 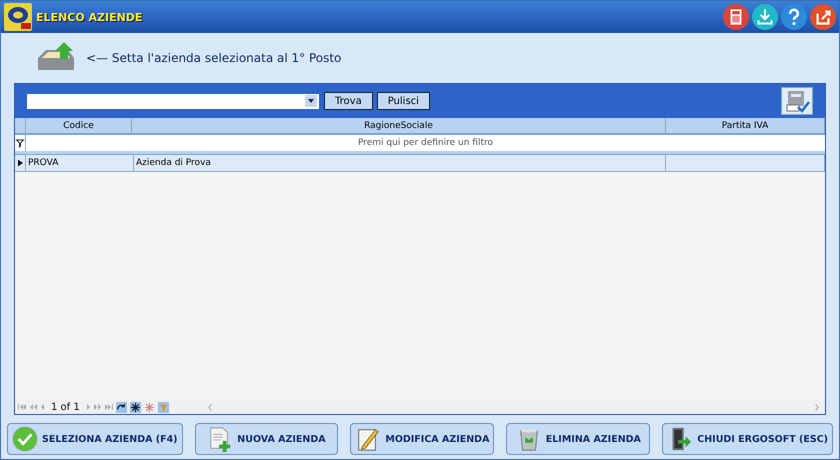 I want to click on app-logo-icon, so click(x=18, y=17).